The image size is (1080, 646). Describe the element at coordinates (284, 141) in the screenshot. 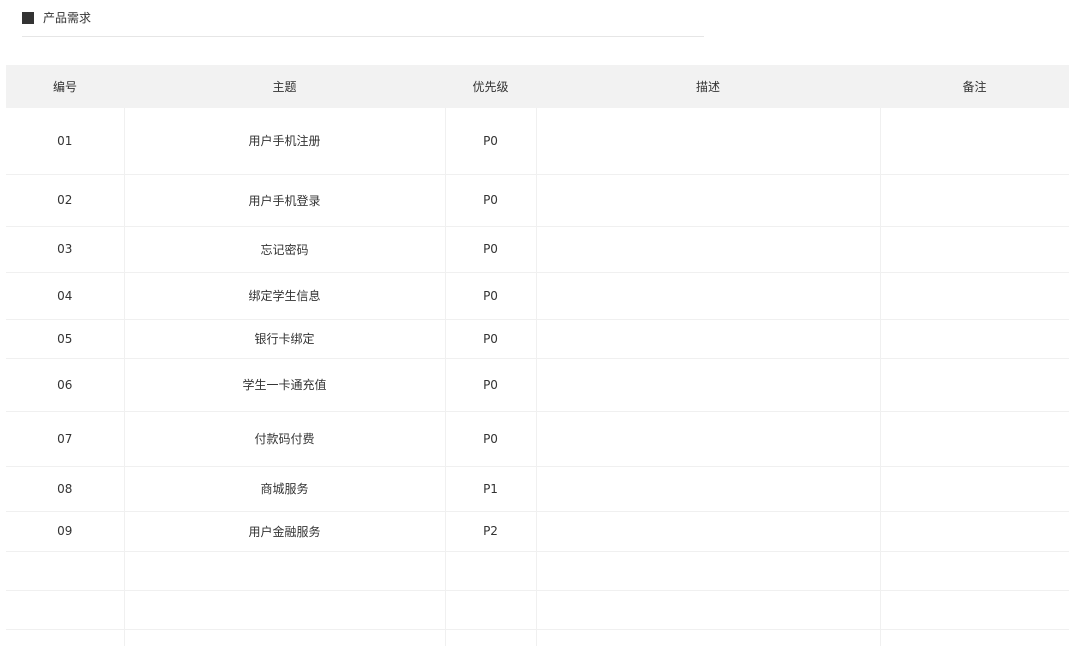

I see `cell-topic: 用户手机注册` at that location.